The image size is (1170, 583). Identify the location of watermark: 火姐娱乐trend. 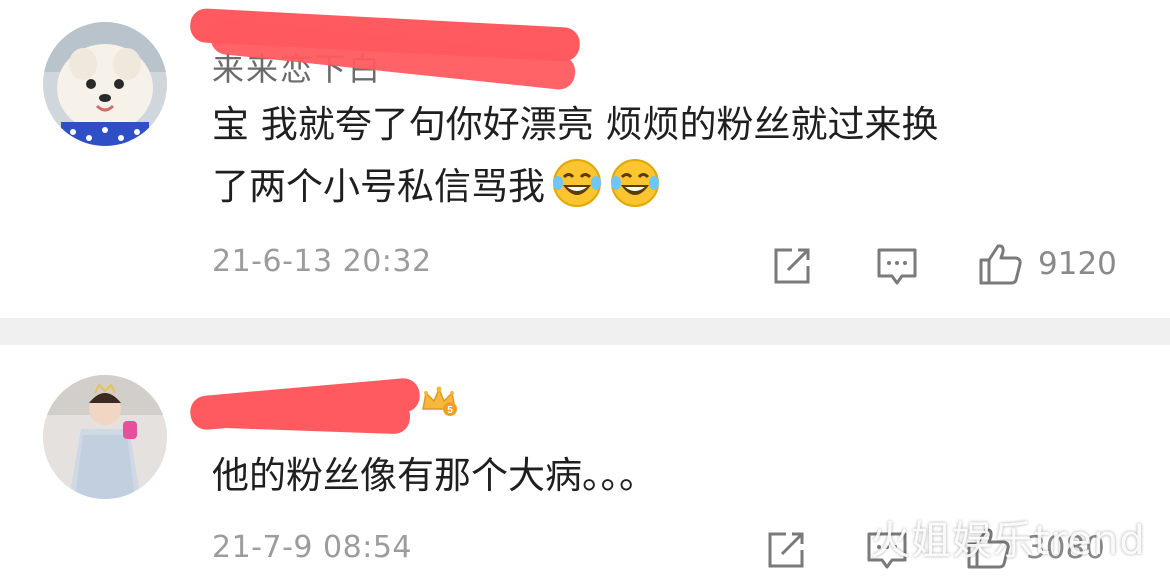
(1008, 541).